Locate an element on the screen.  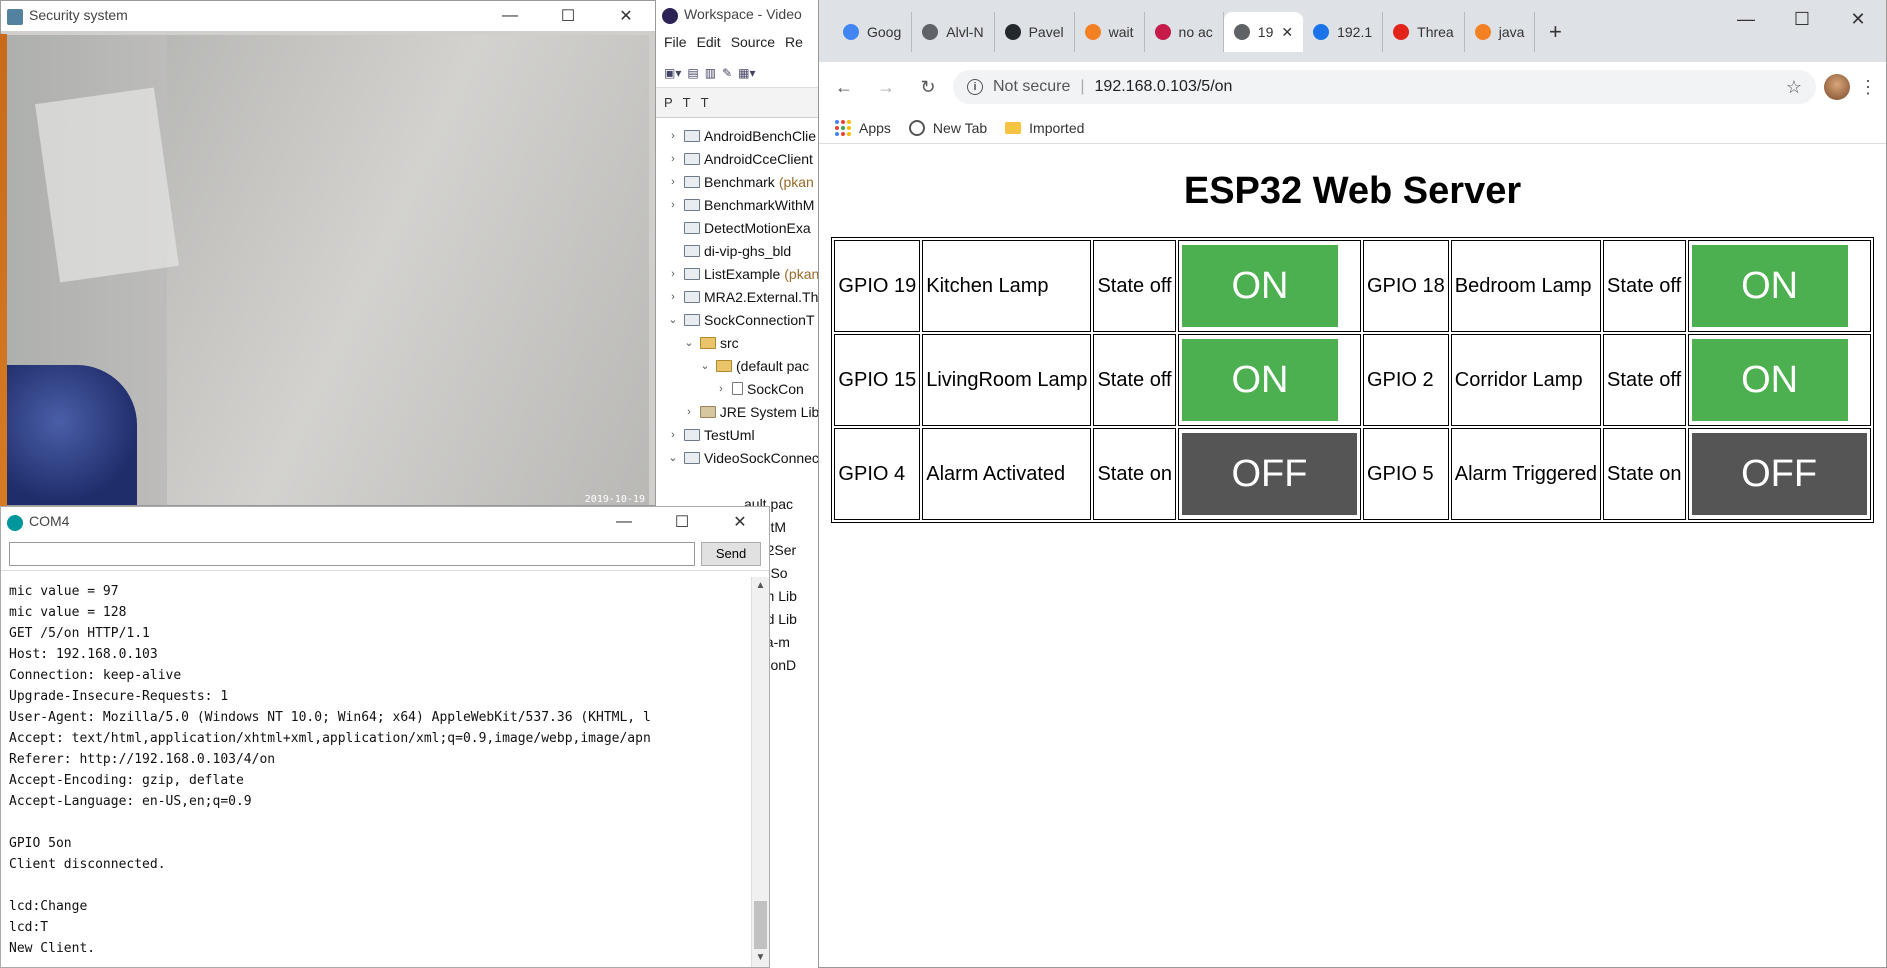
tree-item: › SockCon is located at coordinates (740, 388).